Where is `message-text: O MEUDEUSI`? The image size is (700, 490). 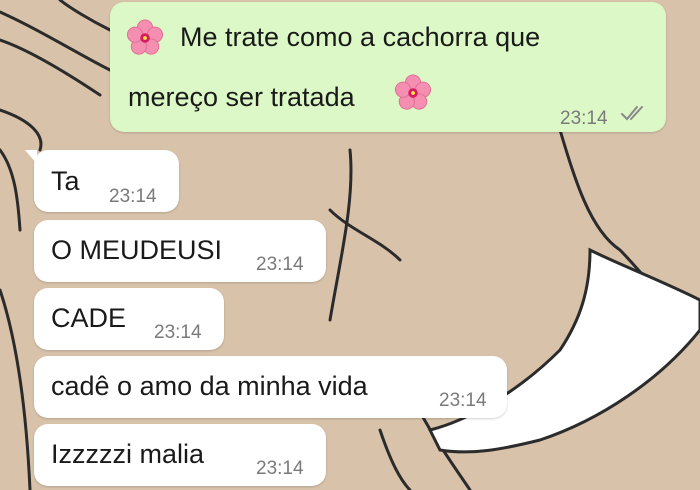
message-text: O MEUDEUSI is located at coordinates (137, 250).